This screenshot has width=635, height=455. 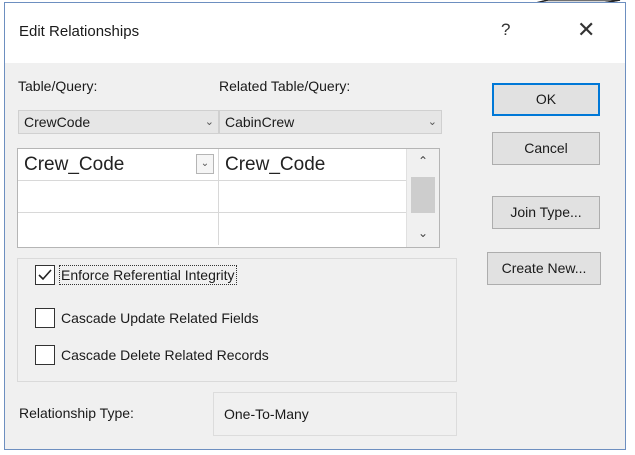 What do you see at coordinates (330, 122) in the screenshot?
I see `related-table-query-select: CabinCrew ⌄` at bounding box center [330, 122].